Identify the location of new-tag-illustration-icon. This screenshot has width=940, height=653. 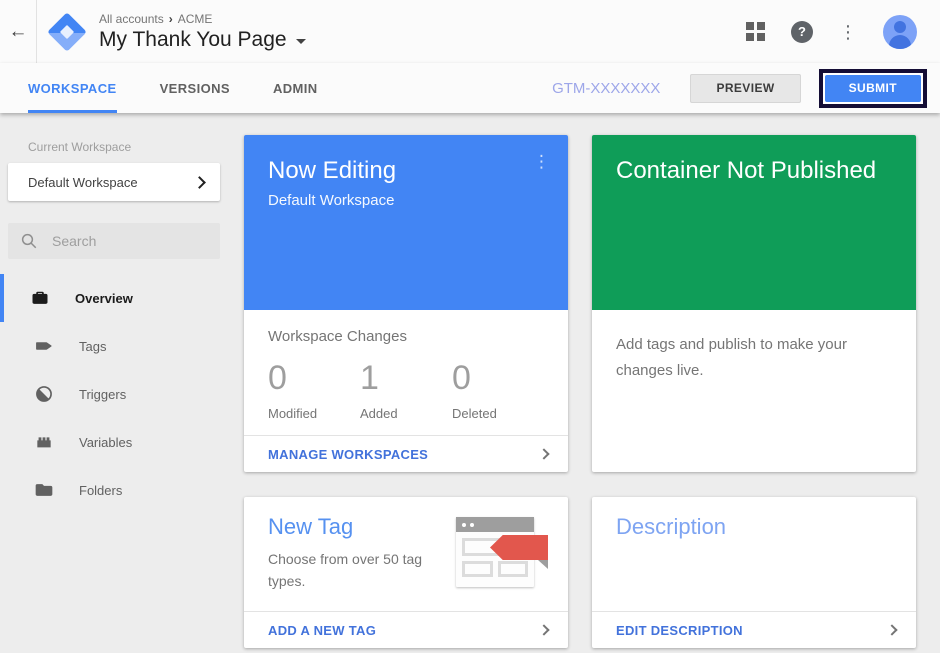
(502, 552).